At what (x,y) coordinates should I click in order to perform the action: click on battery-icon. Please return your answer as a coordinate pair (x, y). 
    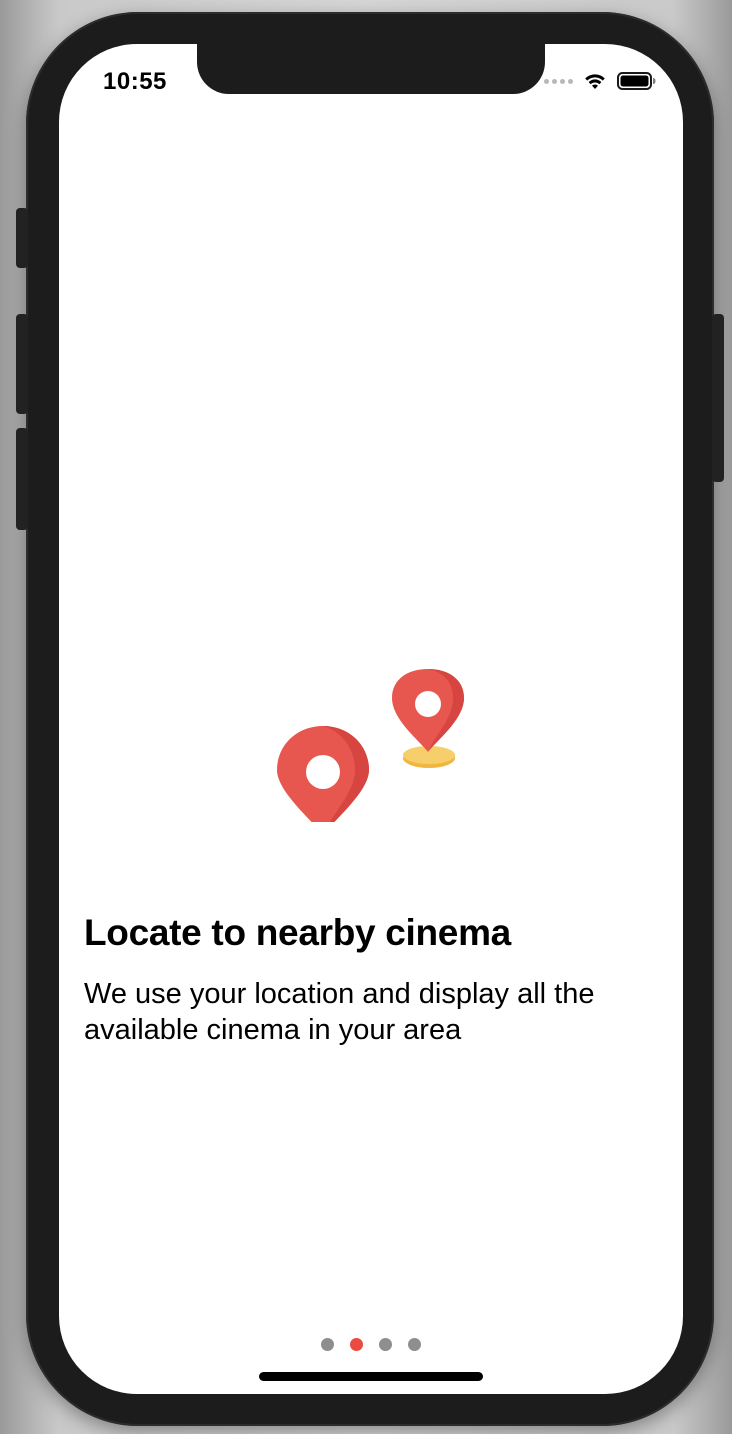
    Looking at the image, I should click on (636, 81).